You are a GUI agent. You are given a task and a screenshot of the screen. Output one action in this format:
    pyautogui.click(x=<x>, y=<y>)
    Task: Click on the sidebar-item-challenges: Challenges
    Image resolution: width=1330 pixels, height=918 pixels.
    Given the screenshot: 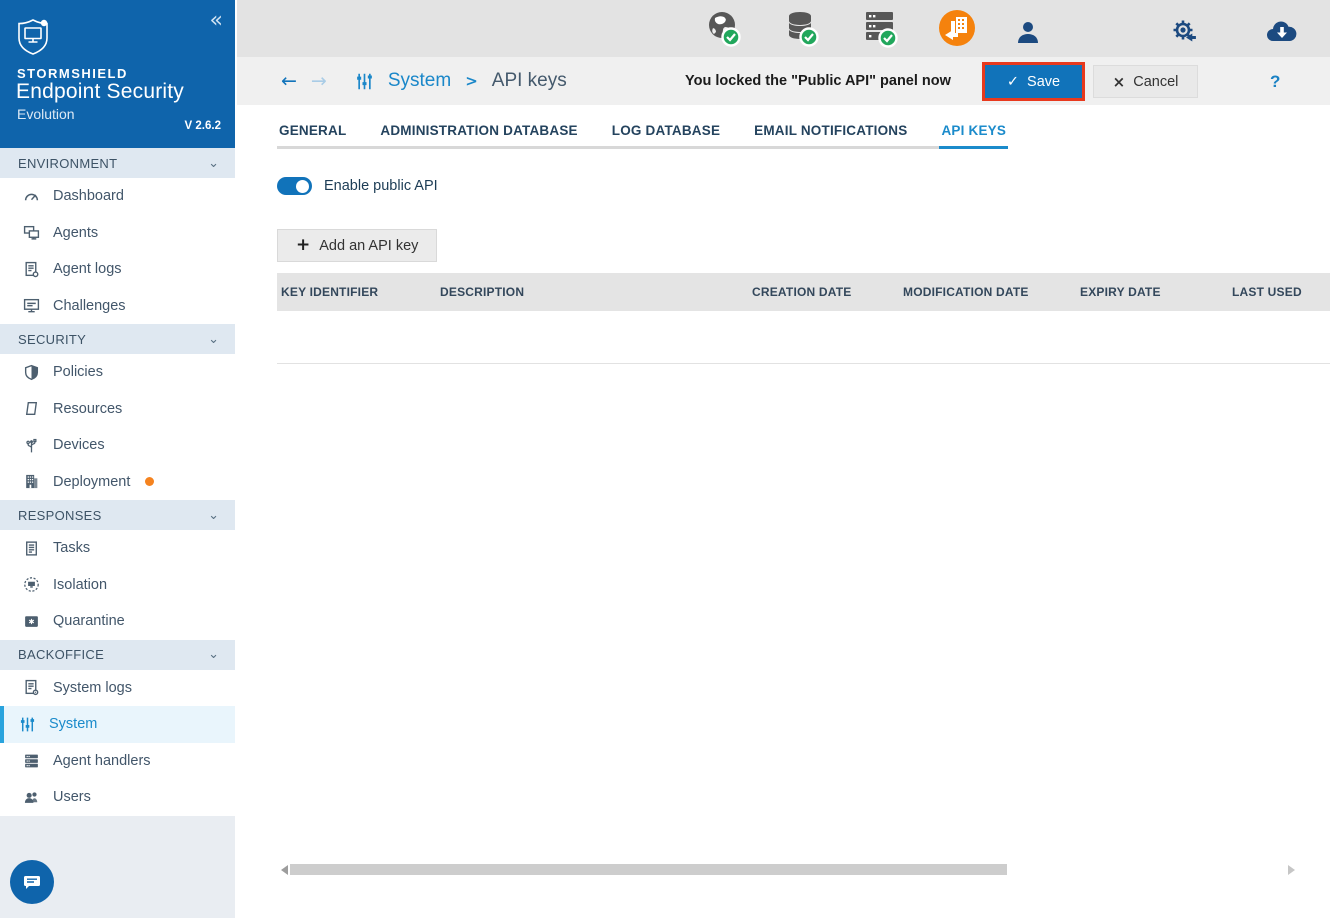 What is the action you would take?
    pyautogui.click(x=117, y=305)
    